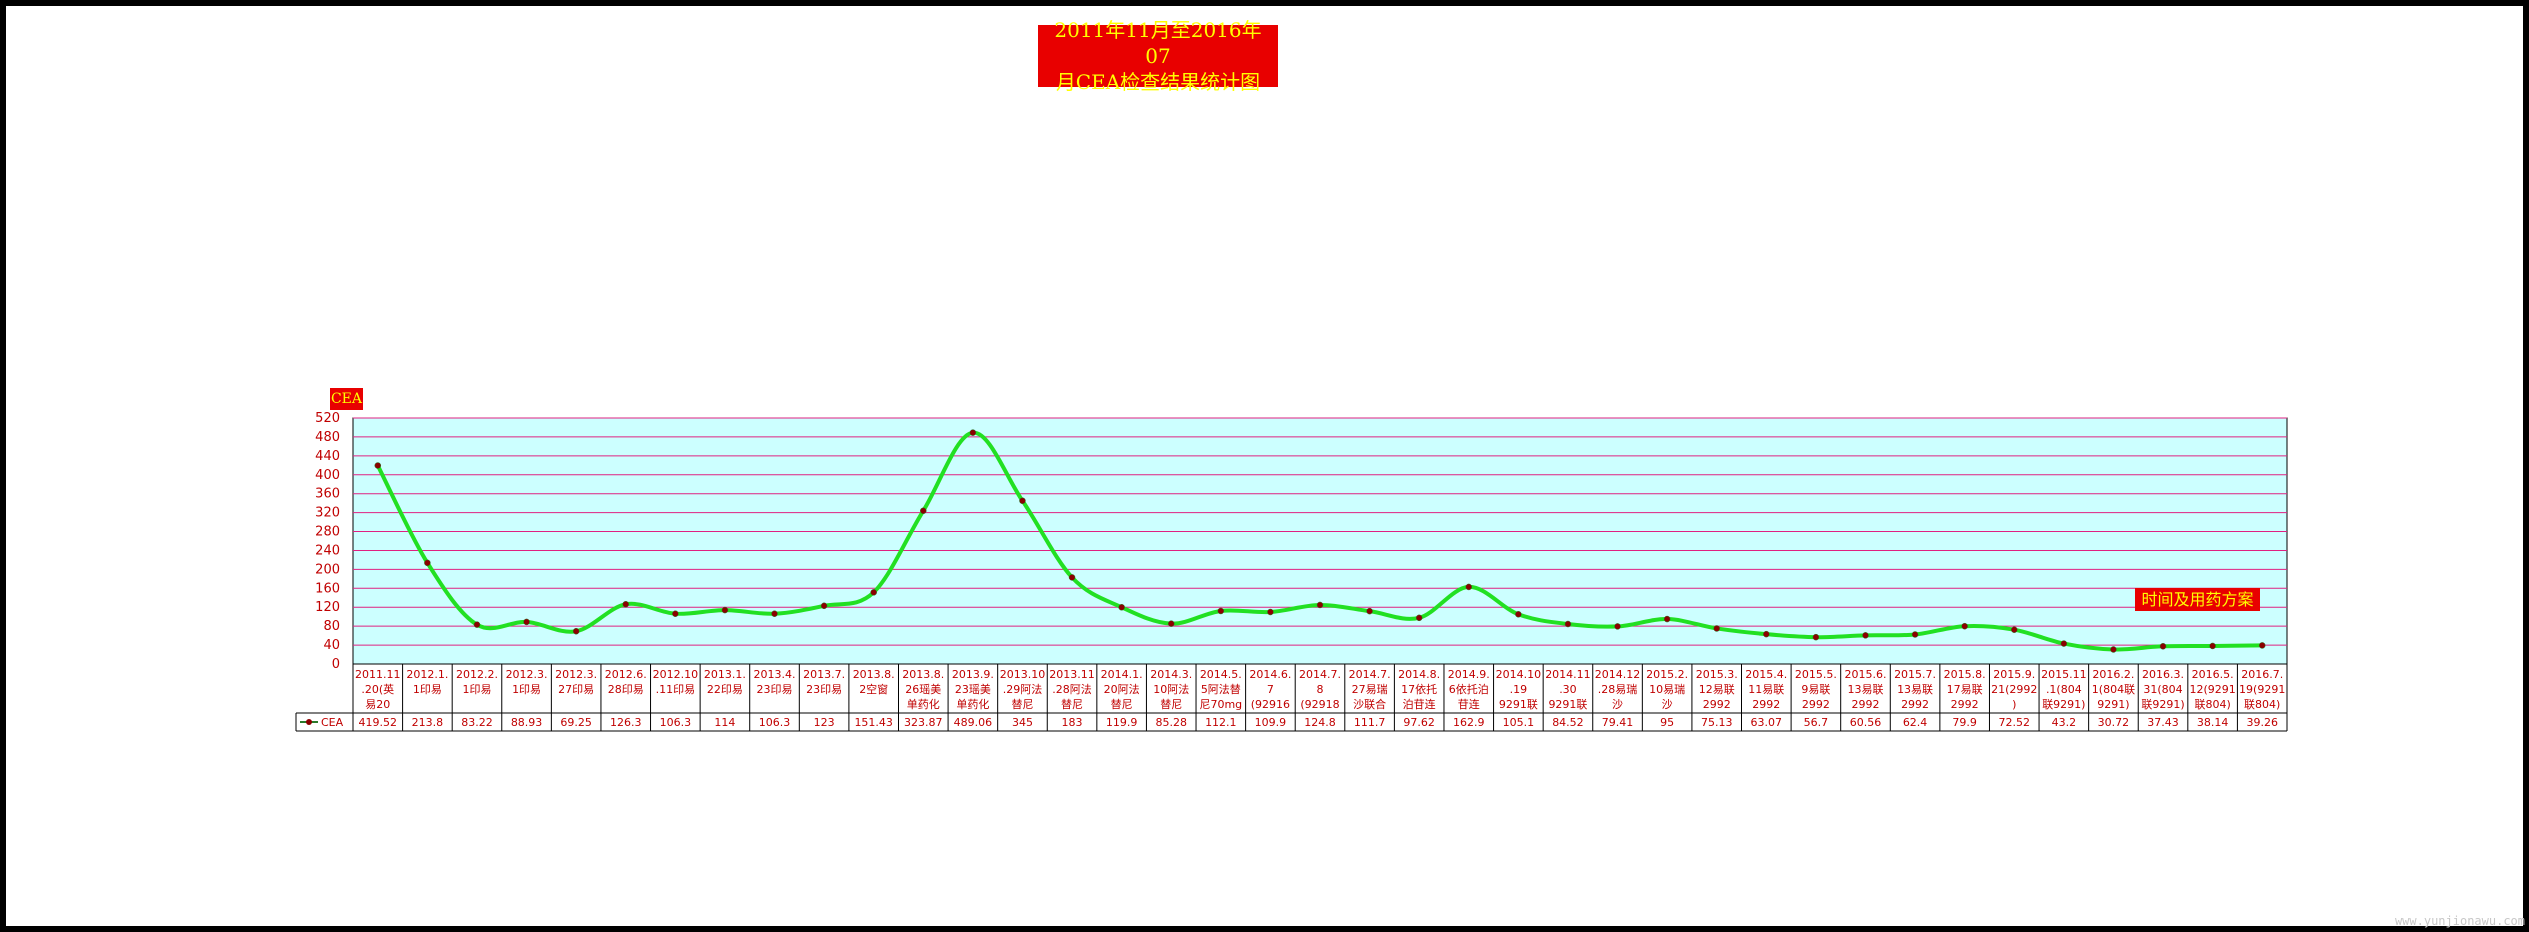  I want to click on y-tick-label: 280, so click(327, 532).